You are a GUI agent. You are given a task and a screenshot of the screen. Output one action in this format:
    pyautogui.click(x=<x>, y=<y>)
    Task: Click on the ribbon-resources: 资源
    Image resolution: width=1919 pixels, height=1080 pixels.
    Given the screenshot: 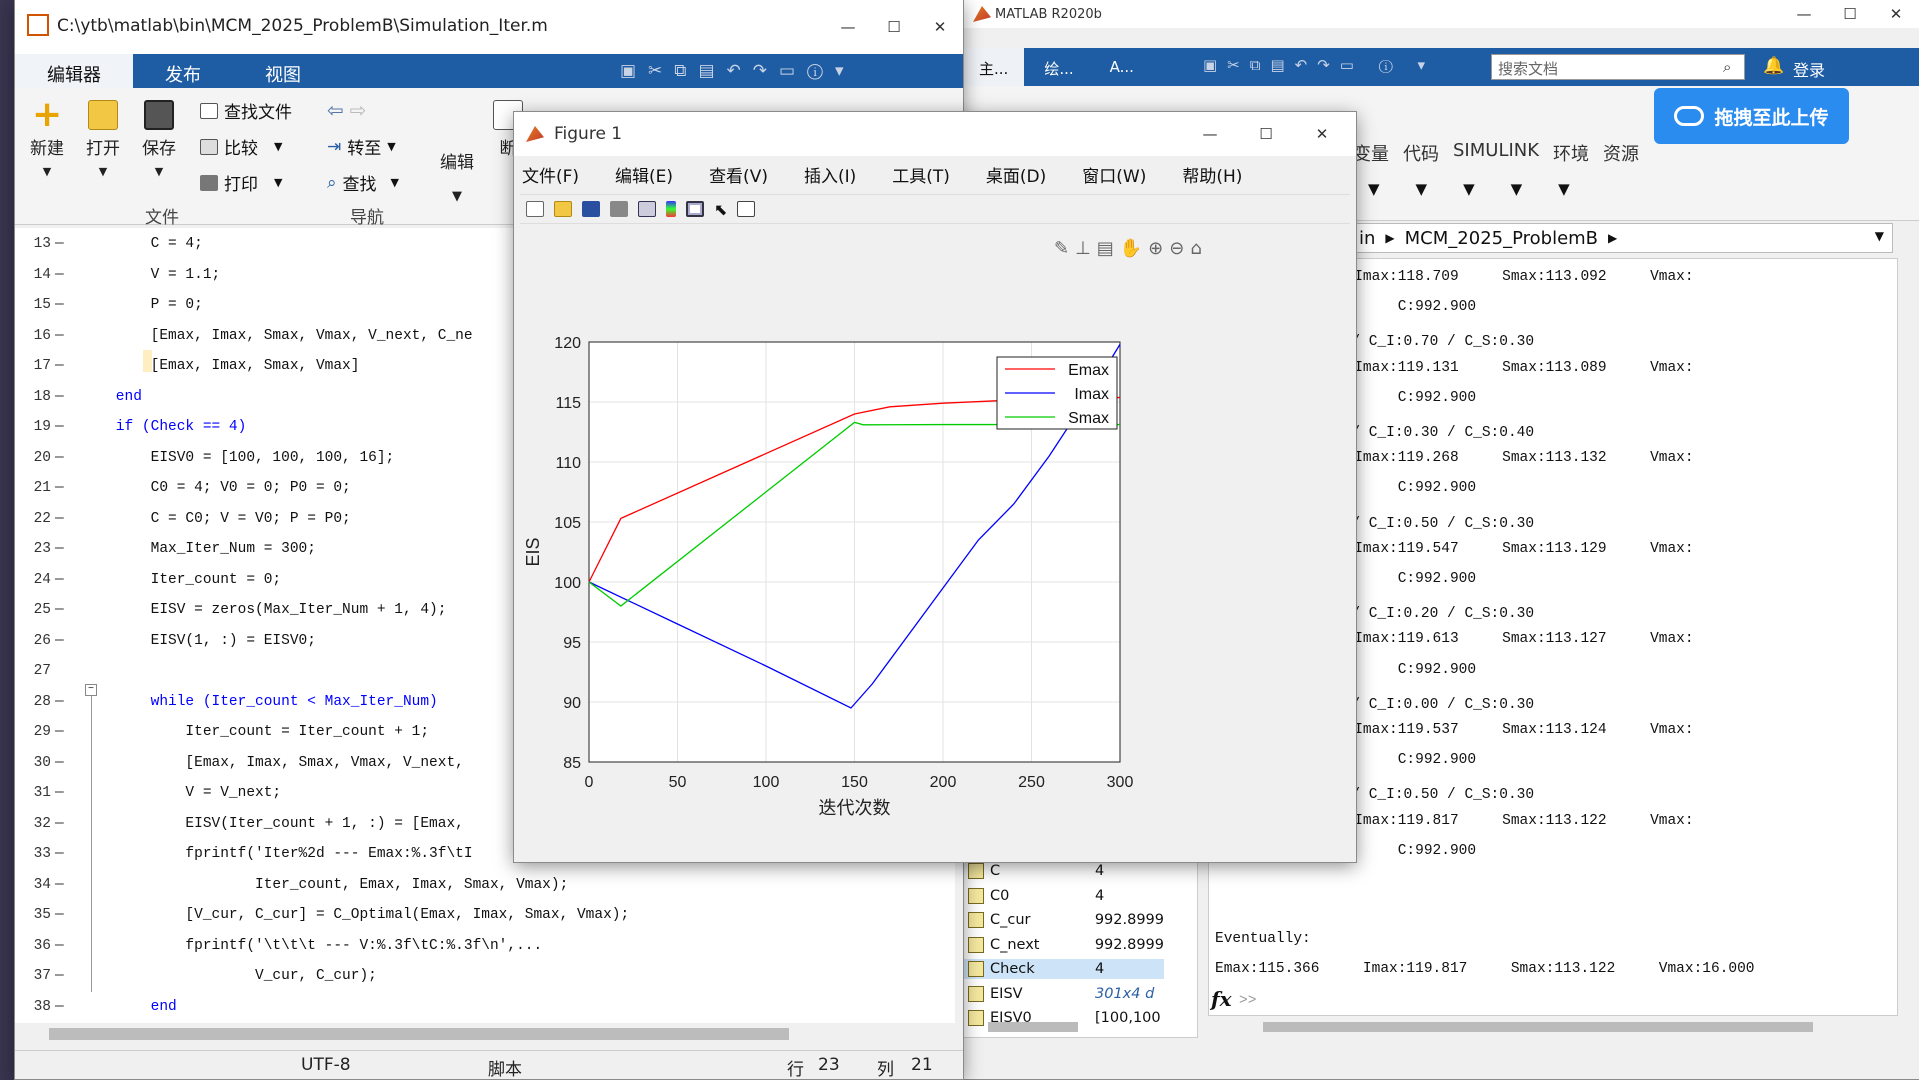 What is the action you would take?
    pyautogui.click(x=1621, y=153)
    